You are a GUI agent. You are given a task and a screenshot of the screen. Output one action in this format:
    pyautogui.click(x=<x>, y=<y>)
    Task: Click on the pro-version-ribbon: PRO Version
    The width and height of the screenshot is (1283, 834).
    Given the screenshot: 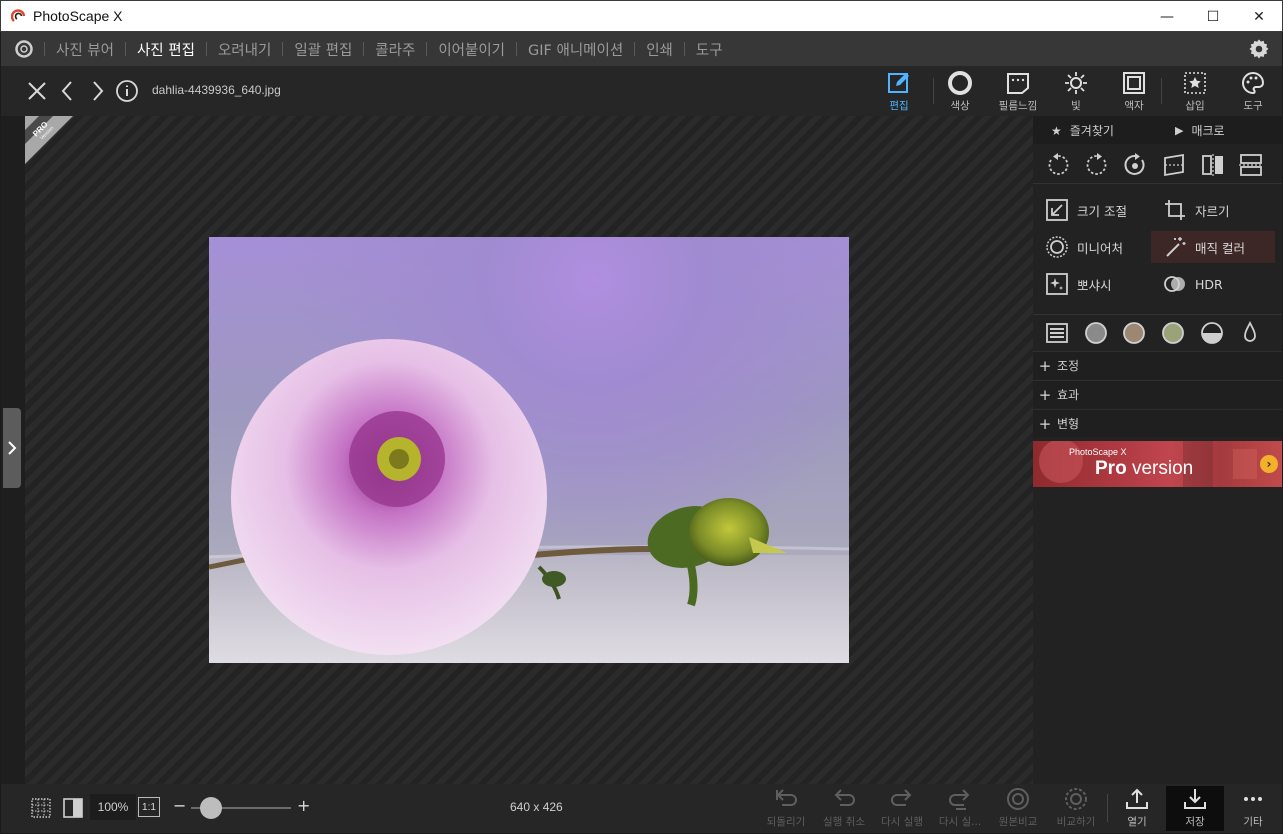 What is the action you would take?
    pyautogui.click(x=49, y=140)
    